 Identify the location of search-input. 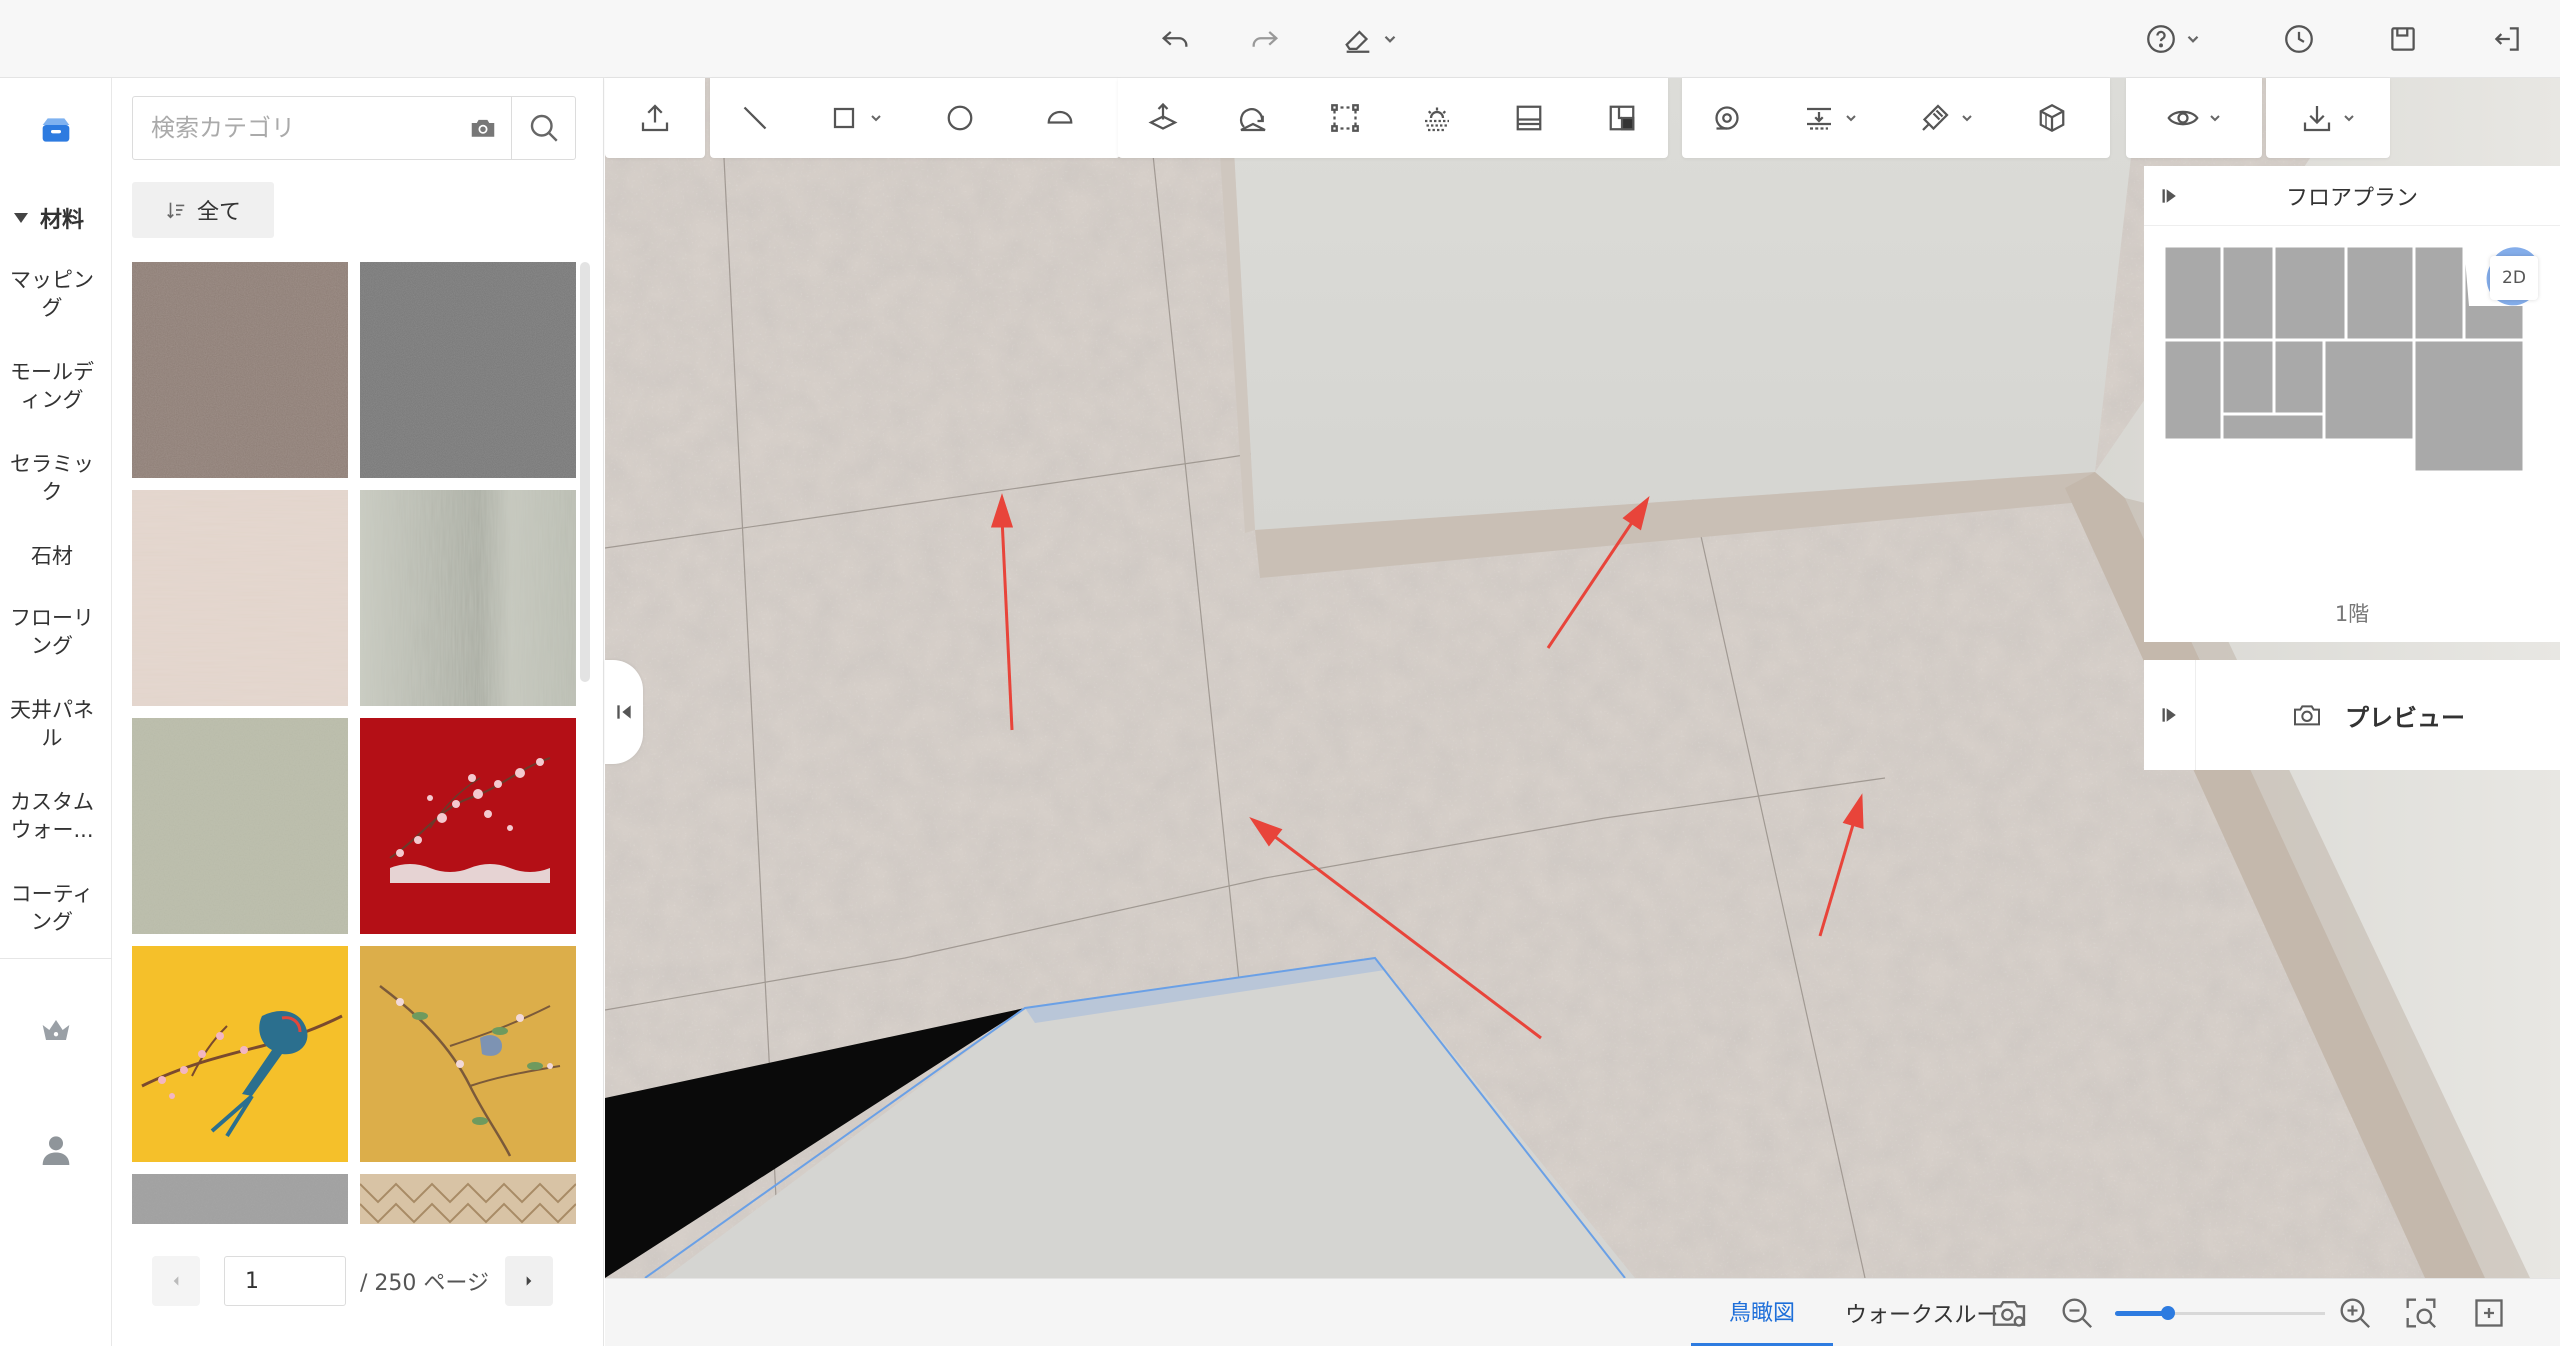
(294, 128).